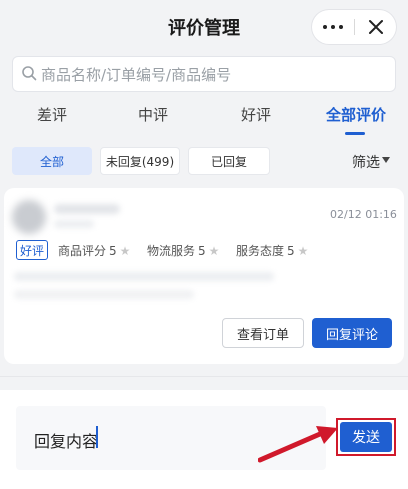 The image size is (408, 489). What do you see at coordinates (355, 133) in the screenshot?
I see `active-tab-indicator` at bounding box center [355, 133].